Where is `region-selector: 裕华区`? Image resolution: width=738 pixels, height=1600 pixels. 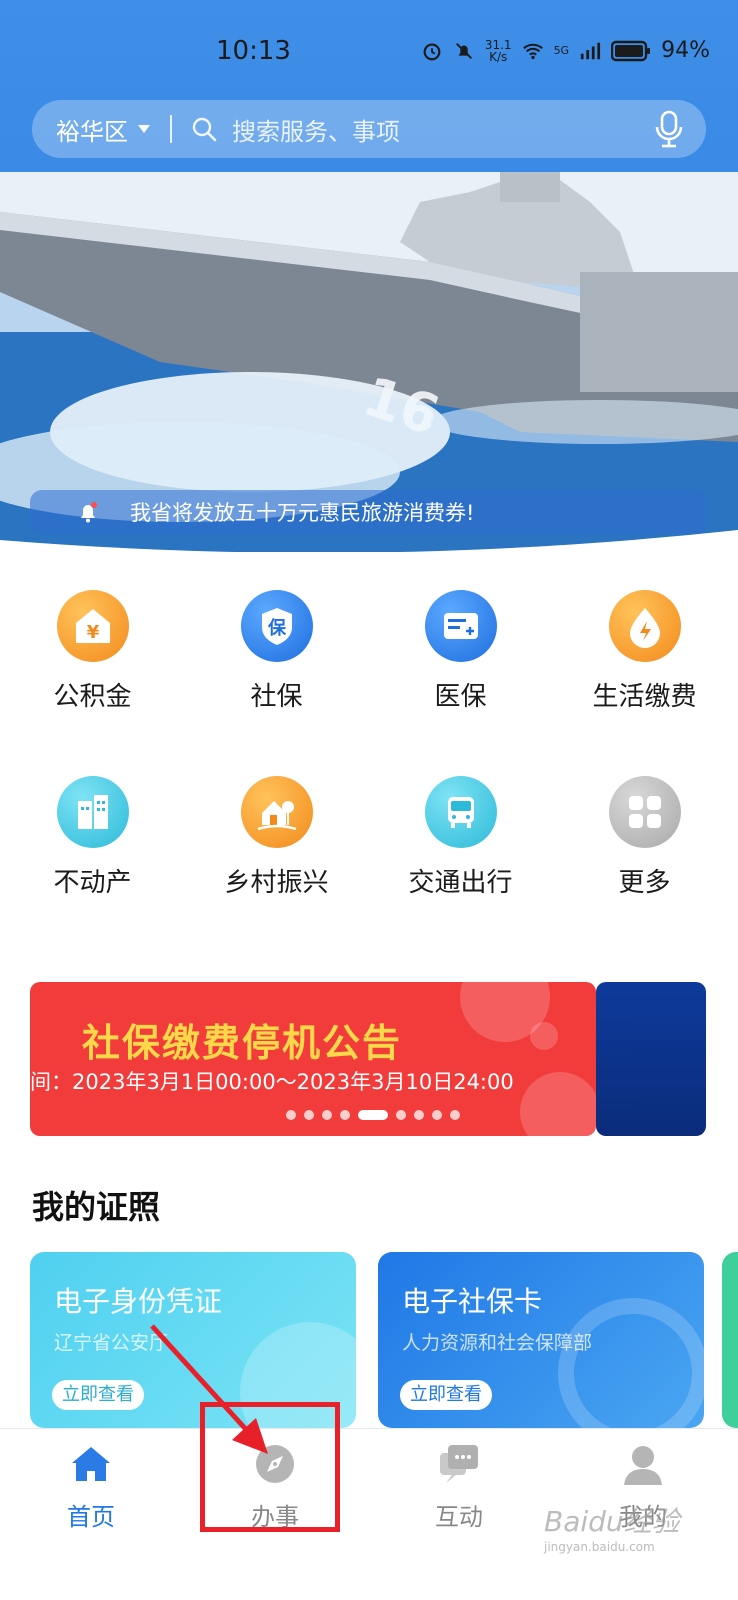
region-selector: 裕华区 is located at coordinates (103, 129).